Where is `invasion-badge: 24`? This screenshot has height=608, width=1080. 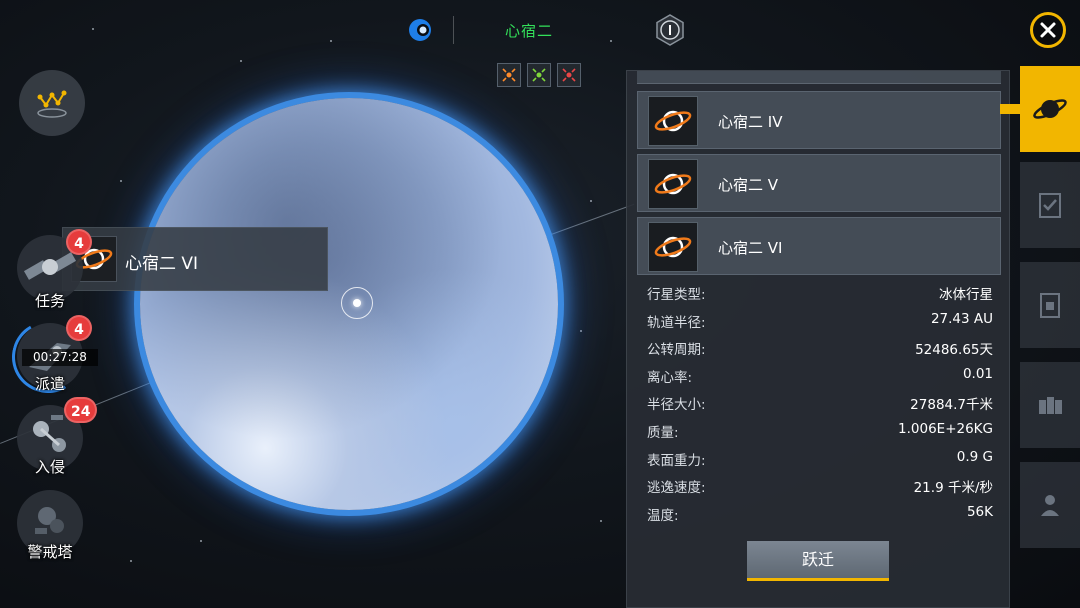
invasion-badge: 24 is located at coordinates (81, 410).